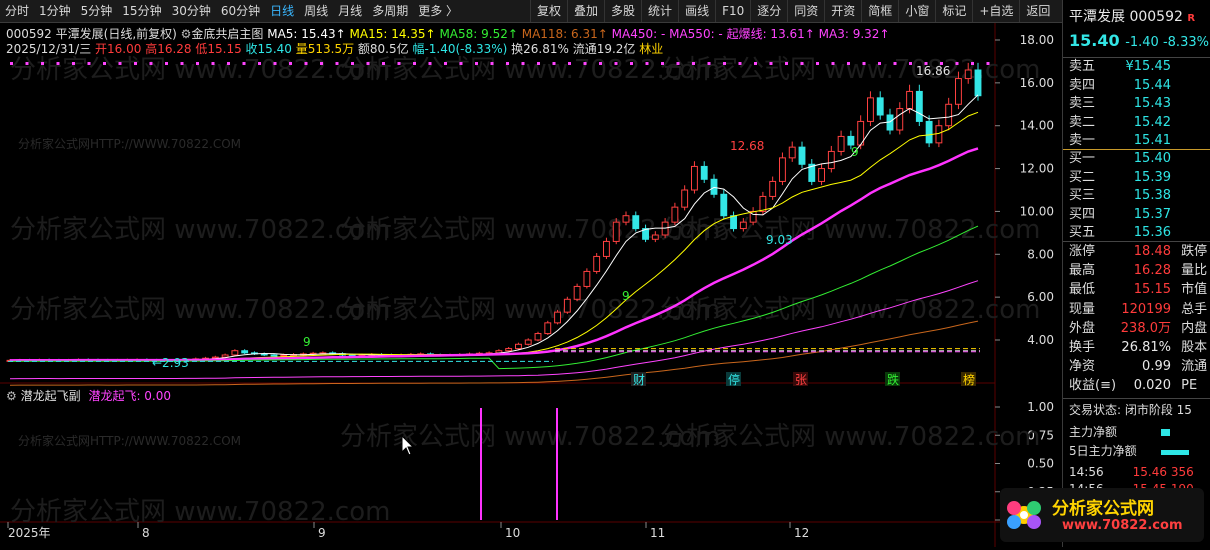  Describe the element at coordinates (640, 34) in the screenshot. I see `ma-label-4: MA450: -` at that location.